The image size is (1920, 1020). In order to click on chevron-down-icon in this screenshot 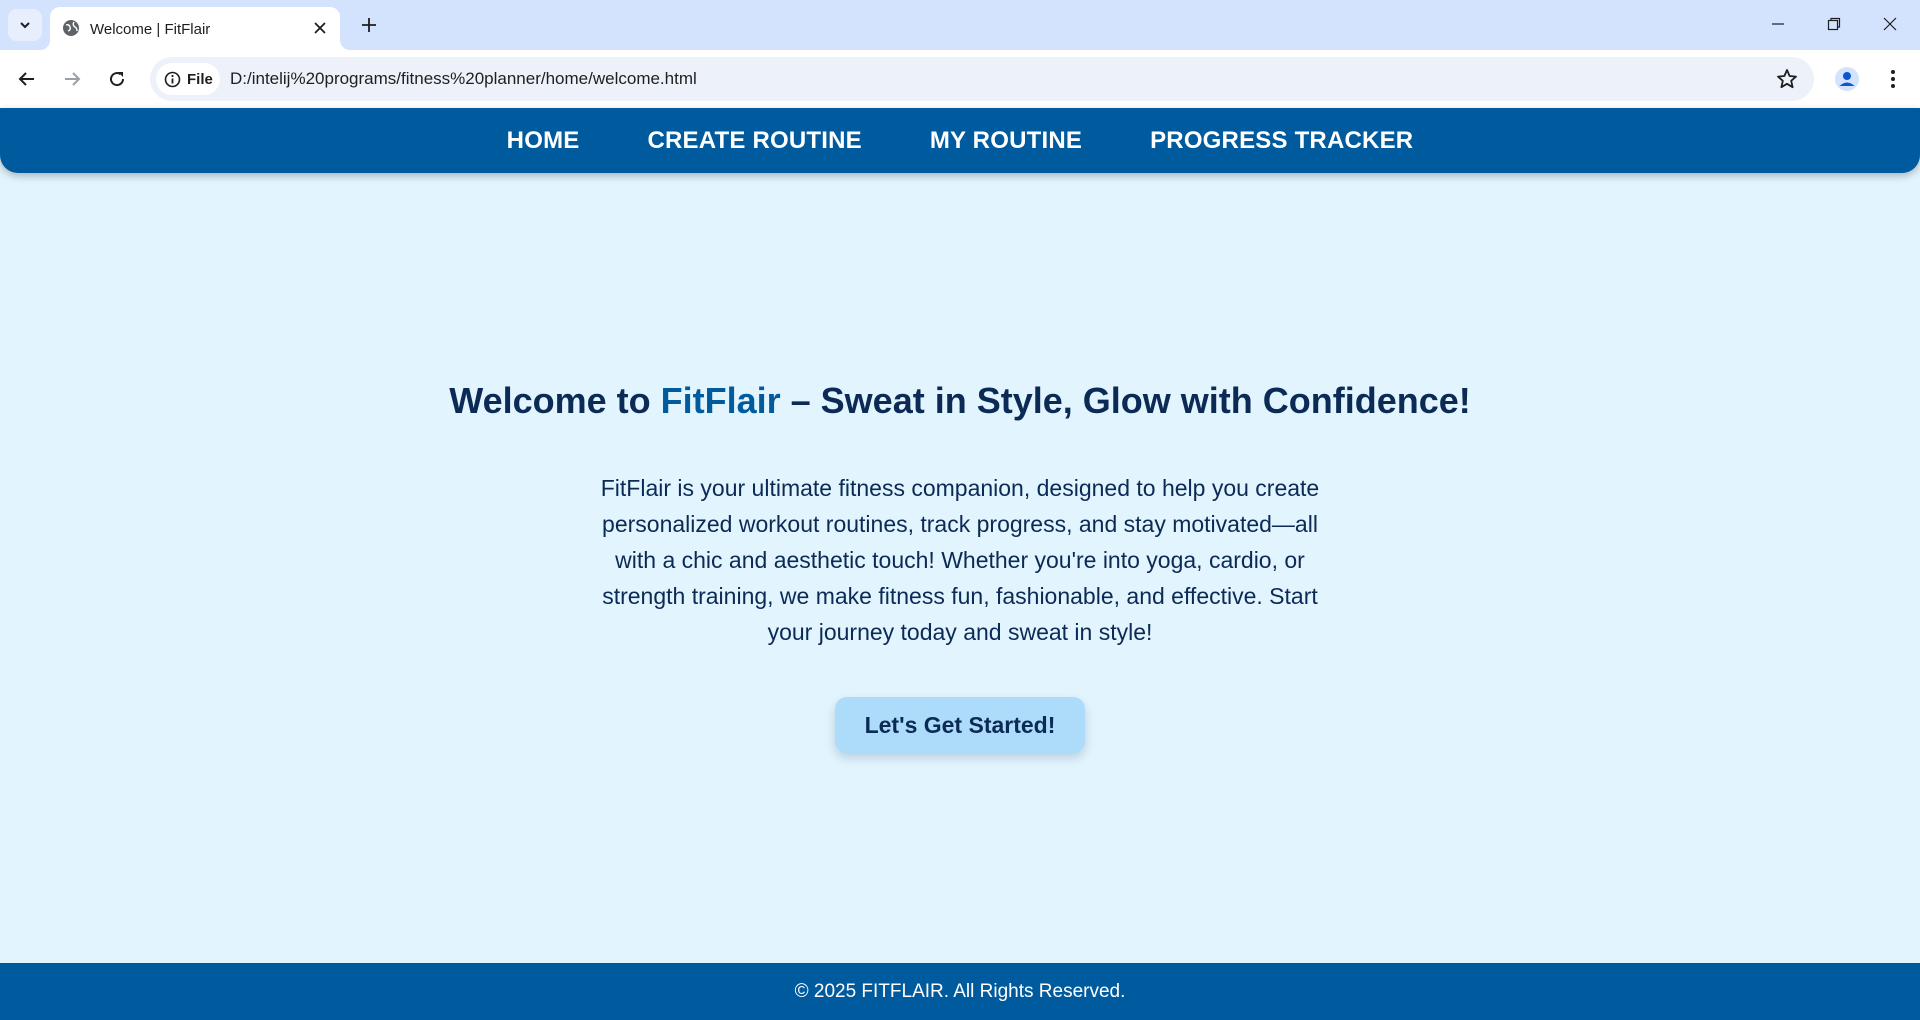, I will do `click(25, 25)`.